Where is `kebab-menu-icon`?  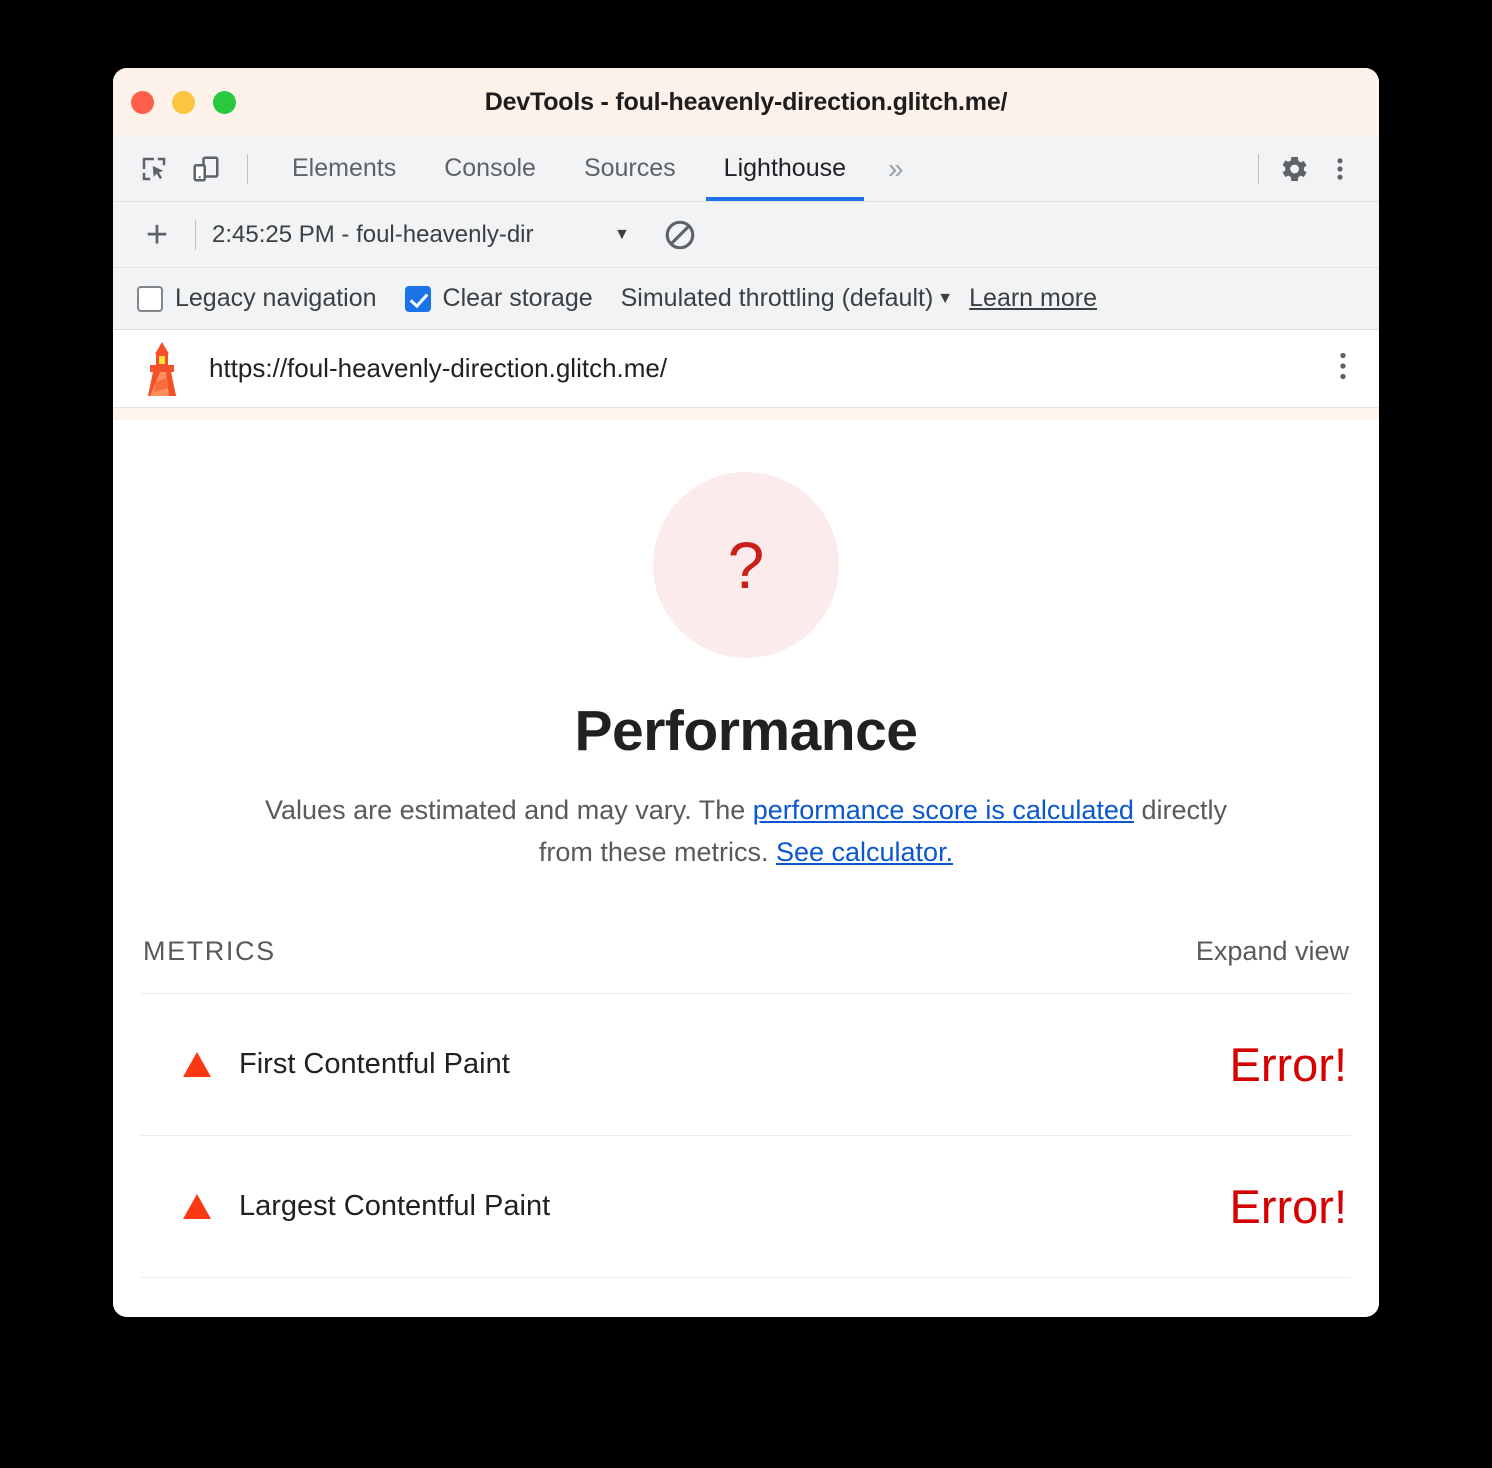 kebab-menu-icon is located at coordinates (1340, 169).